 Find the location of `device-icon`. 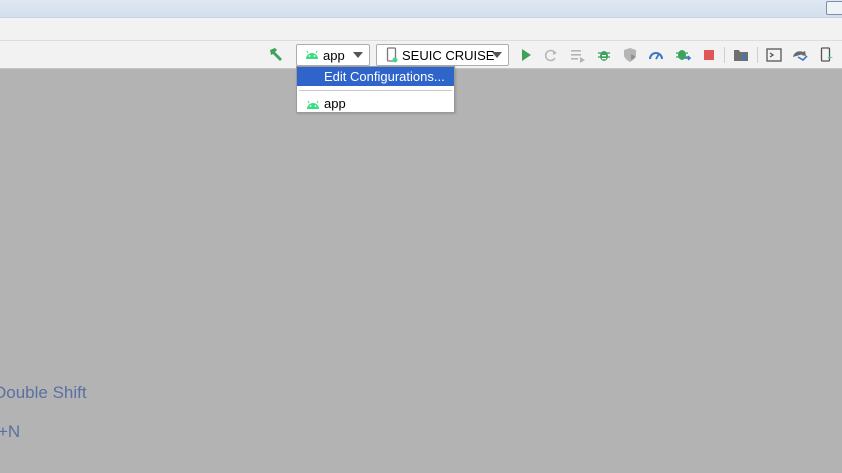

device-icon is located at coordinates (392, 55).